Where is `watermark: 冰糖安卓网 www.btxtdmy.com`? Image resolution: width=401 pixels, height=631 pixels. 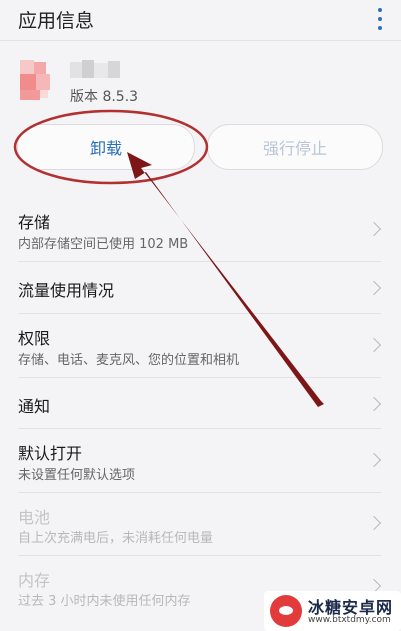
watermark: 冰糖安卓网 www.btxtdmy.com is located at coordinates (332, 611).